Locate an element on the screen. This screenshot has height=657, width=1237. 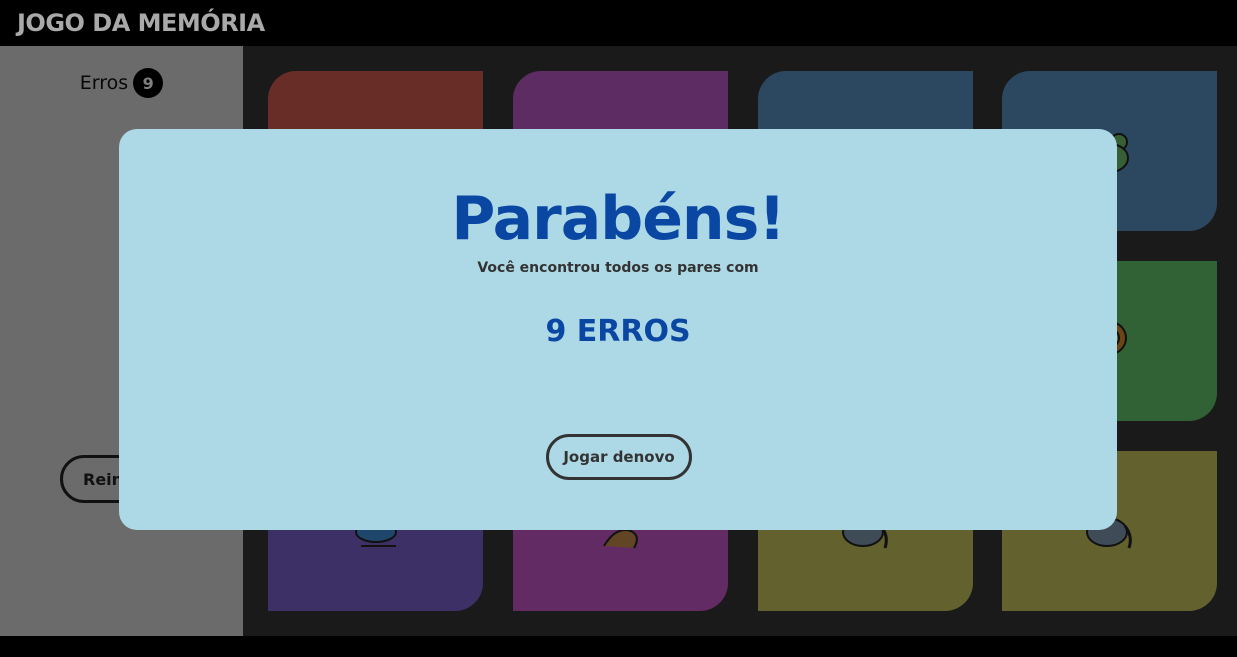
play-again-button: Jogar denovo is located at coordinates (619, 457).